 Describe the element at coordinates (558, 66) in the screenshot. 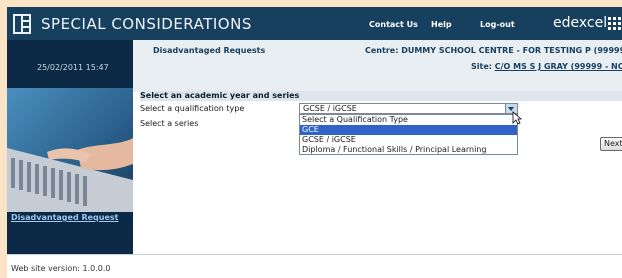

I see `site-value-link: C/O MS S J GRAY (99999 - NCN` at that location.